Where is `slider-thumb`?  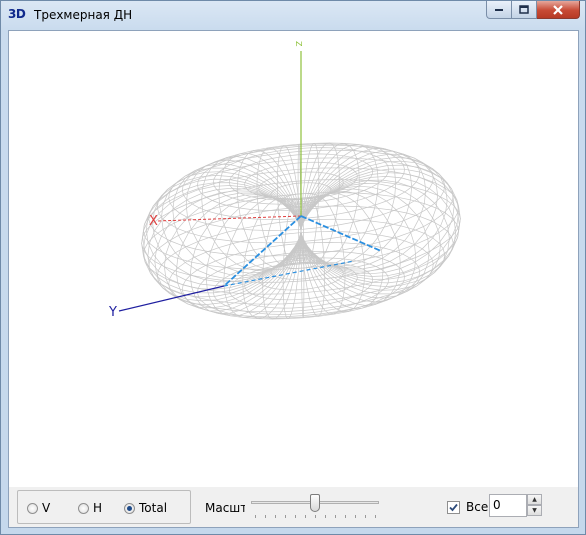 slider-thumb is located at coordinates (315, 503).